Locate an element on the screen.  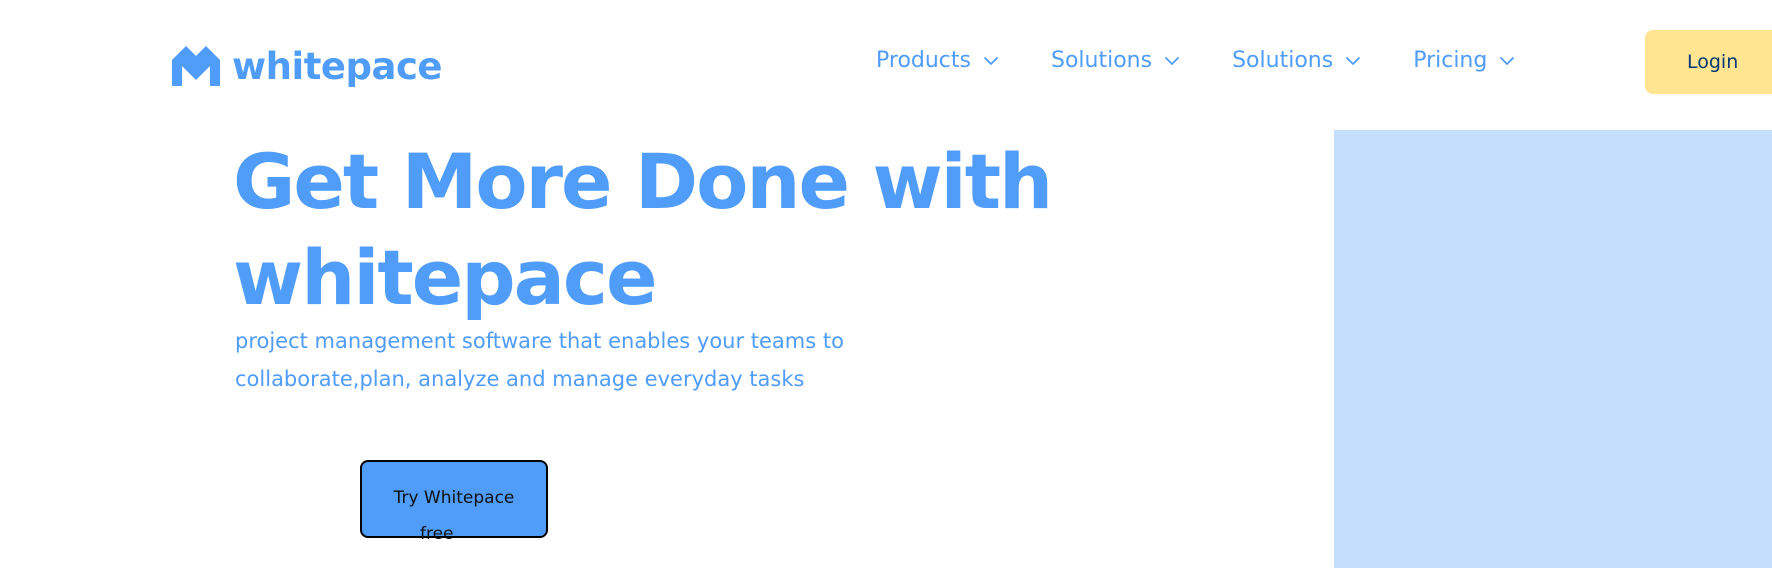
main-nav: Products Solutions Solutions Pricing is located at coordinates (1195, 61).